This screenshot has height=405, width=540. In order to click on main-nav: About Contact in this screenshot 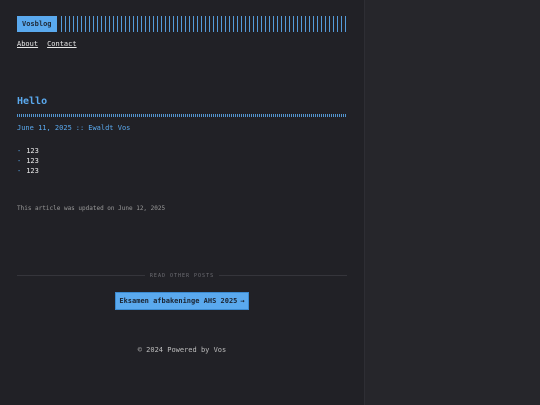, I will do `click(47, 44)`.